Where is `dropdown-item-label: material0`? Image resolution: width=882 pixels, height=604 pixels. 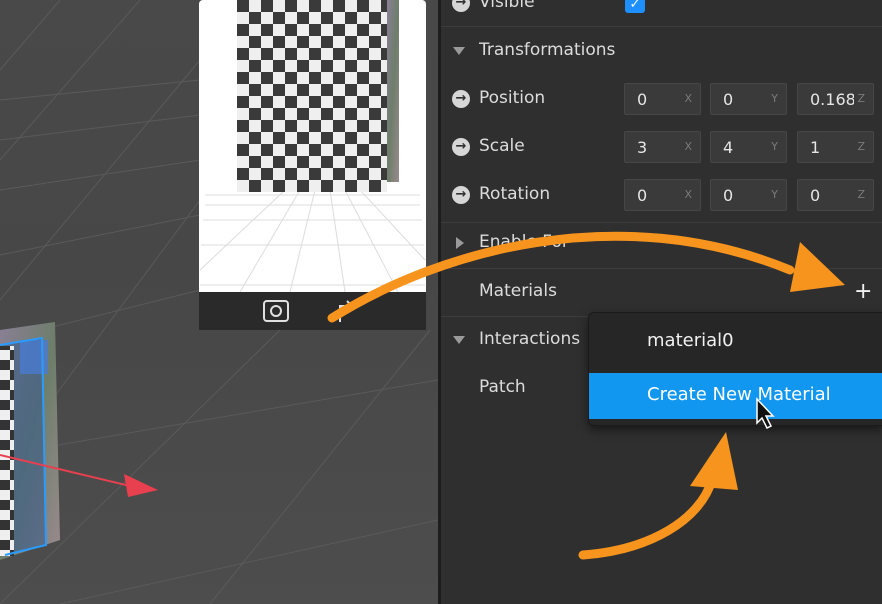 dropdown-item-label: material0 is located at coordinates (690, 340).